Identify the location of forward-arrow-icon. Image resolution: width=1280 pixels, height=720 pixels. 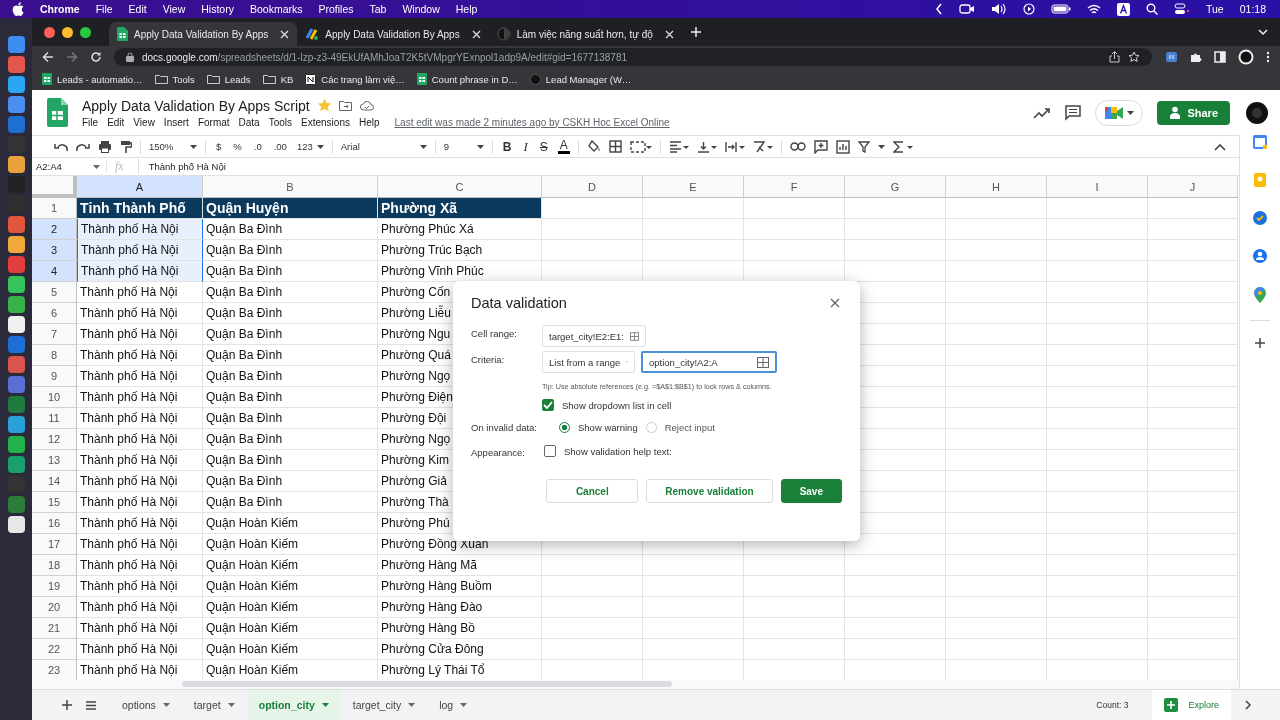
(72, 57).